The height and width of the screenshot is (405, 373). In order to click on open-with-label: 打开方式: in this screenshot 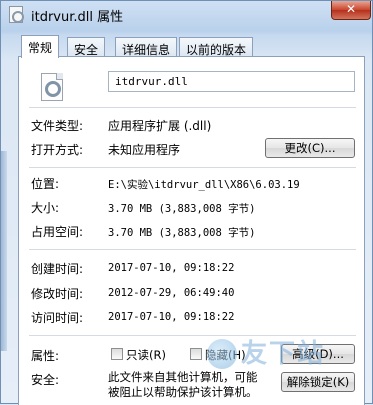, I will do `click(57, 150)`.